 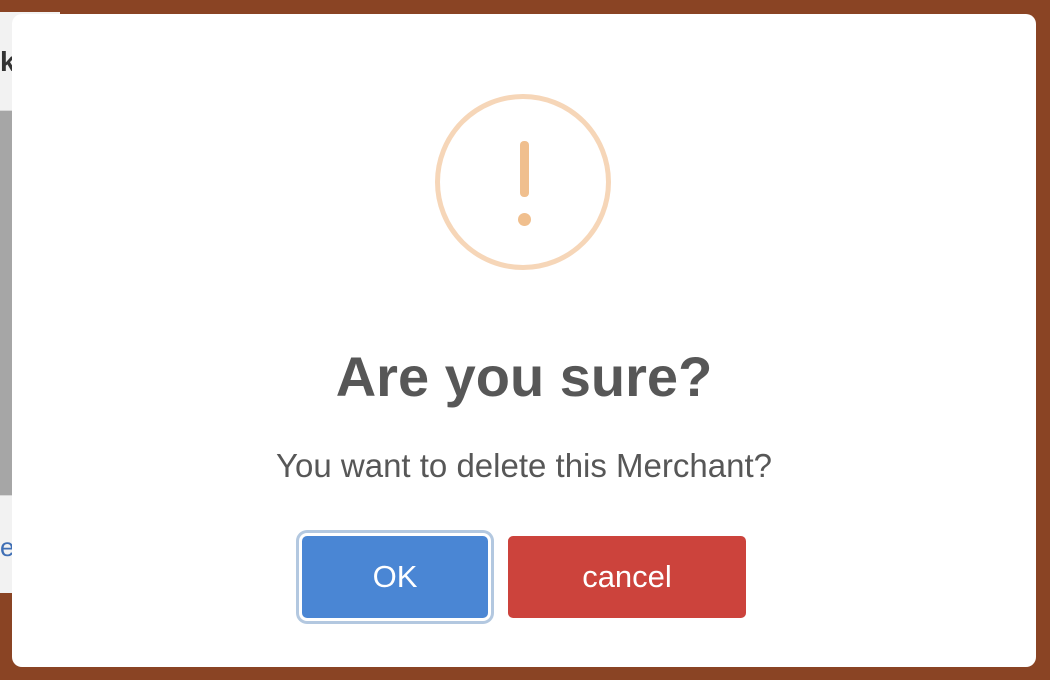 I want to click on exclamation-warning-icon, so click(x=523, y=182).